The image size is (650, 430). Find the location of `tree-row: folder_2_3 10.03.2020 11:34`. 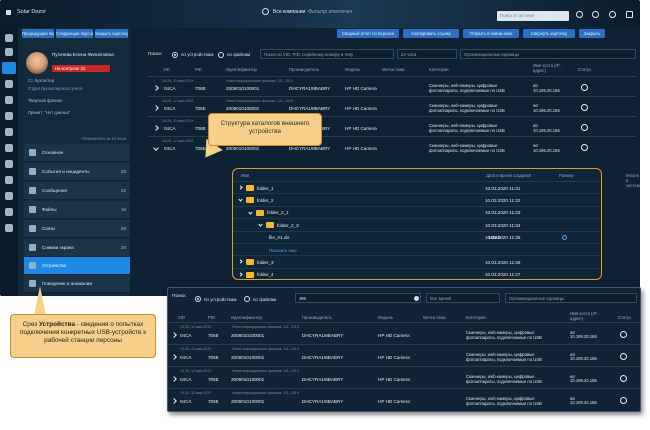

tree-row: folder_2_3 10.03.2020 11:34 is located at coordinates (416, 224).